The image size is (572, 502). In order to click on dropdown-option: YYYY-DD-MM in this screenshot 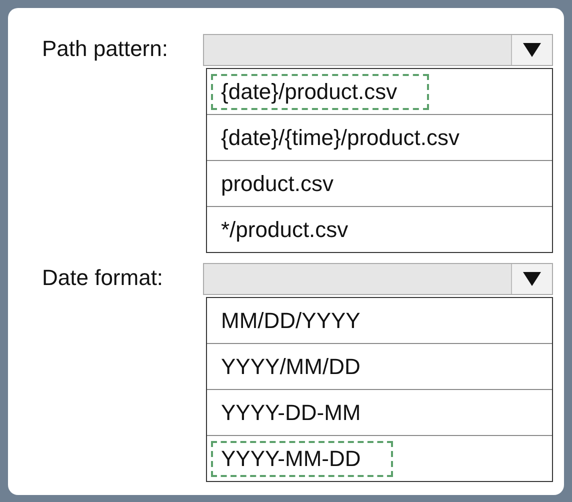, I will do `click(291, 412)`.